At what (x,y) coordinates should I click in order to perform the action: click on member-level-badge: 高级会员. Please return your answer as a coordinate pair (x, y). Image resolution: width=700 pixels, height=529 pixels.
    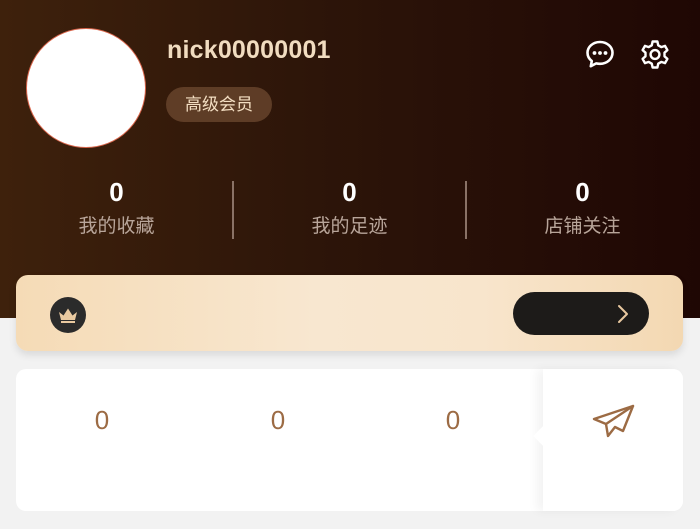
    Looking at the image, I should click on (219, 104).